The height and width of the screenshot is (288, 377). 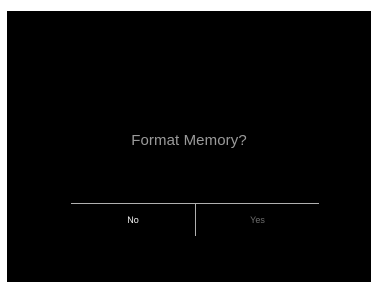 I want to click on yes-button: Yes, so click(x=257, y=220).